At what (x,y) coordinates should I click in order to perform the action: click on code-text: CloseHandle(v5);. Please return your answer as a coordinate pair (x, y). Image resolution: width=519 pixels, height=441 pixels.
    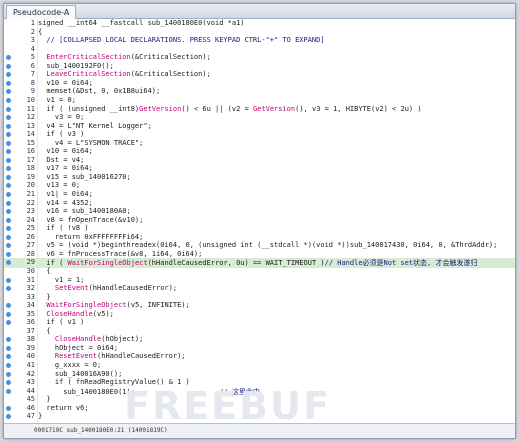
    Looking at the image, I should click on (75, 313).